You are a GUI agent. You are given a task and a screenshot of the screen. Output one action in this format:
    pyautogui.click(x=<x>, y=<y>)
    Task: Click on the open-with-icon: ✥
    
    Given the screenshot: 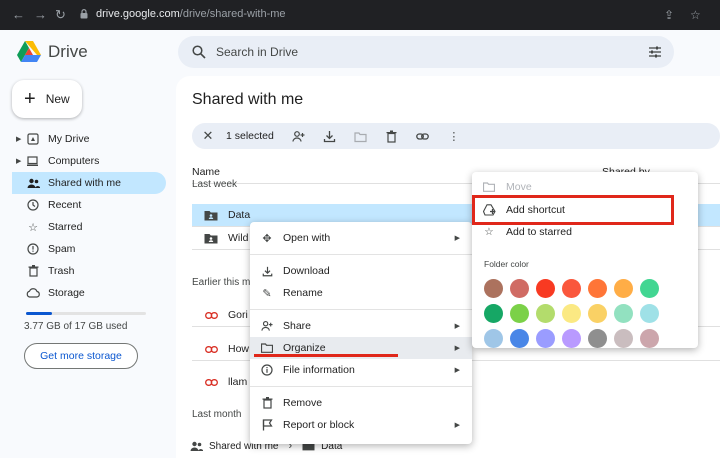 What is the action you would take?
    pyautogui.click(x=267, y=238)
    